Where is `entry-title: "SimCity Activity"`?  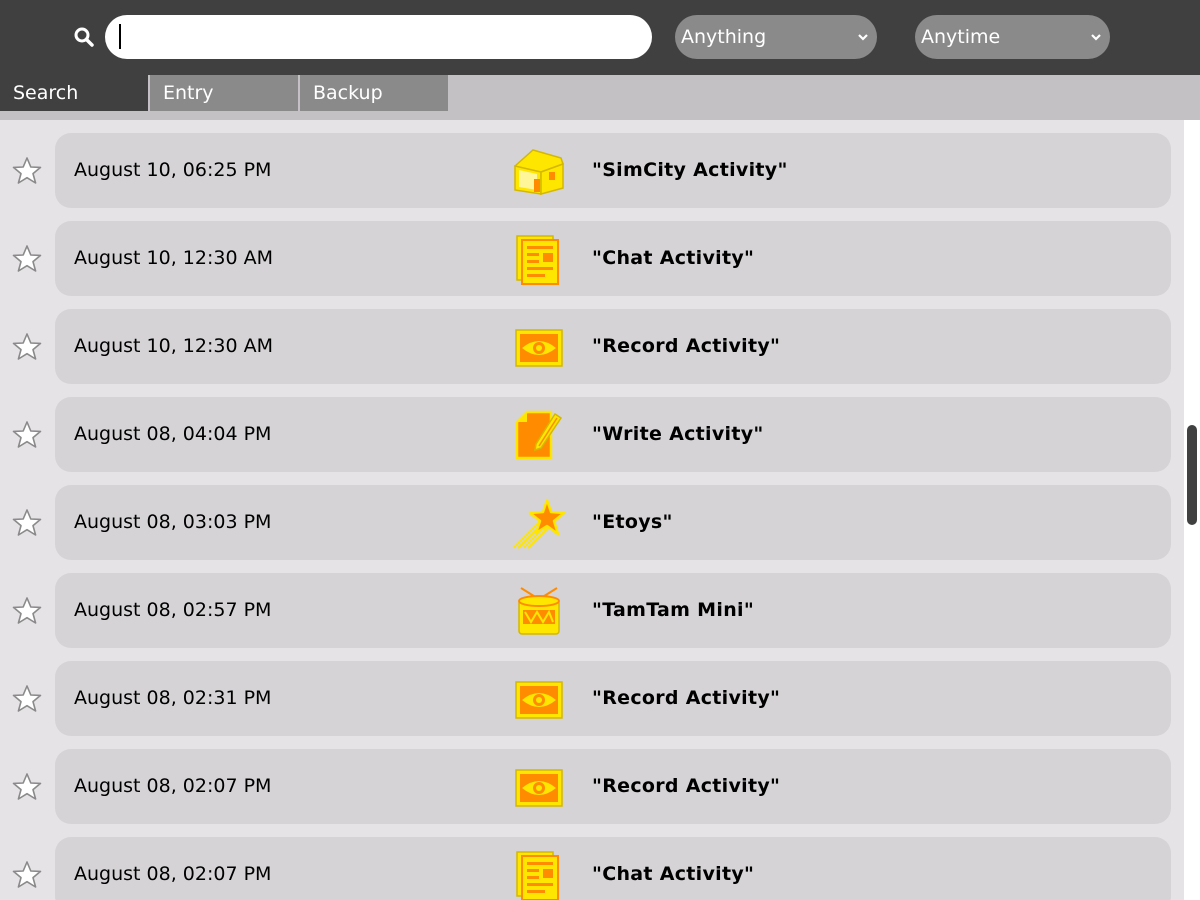
entry-title: "SimCity Activity" is located at coordinates (690, 170).